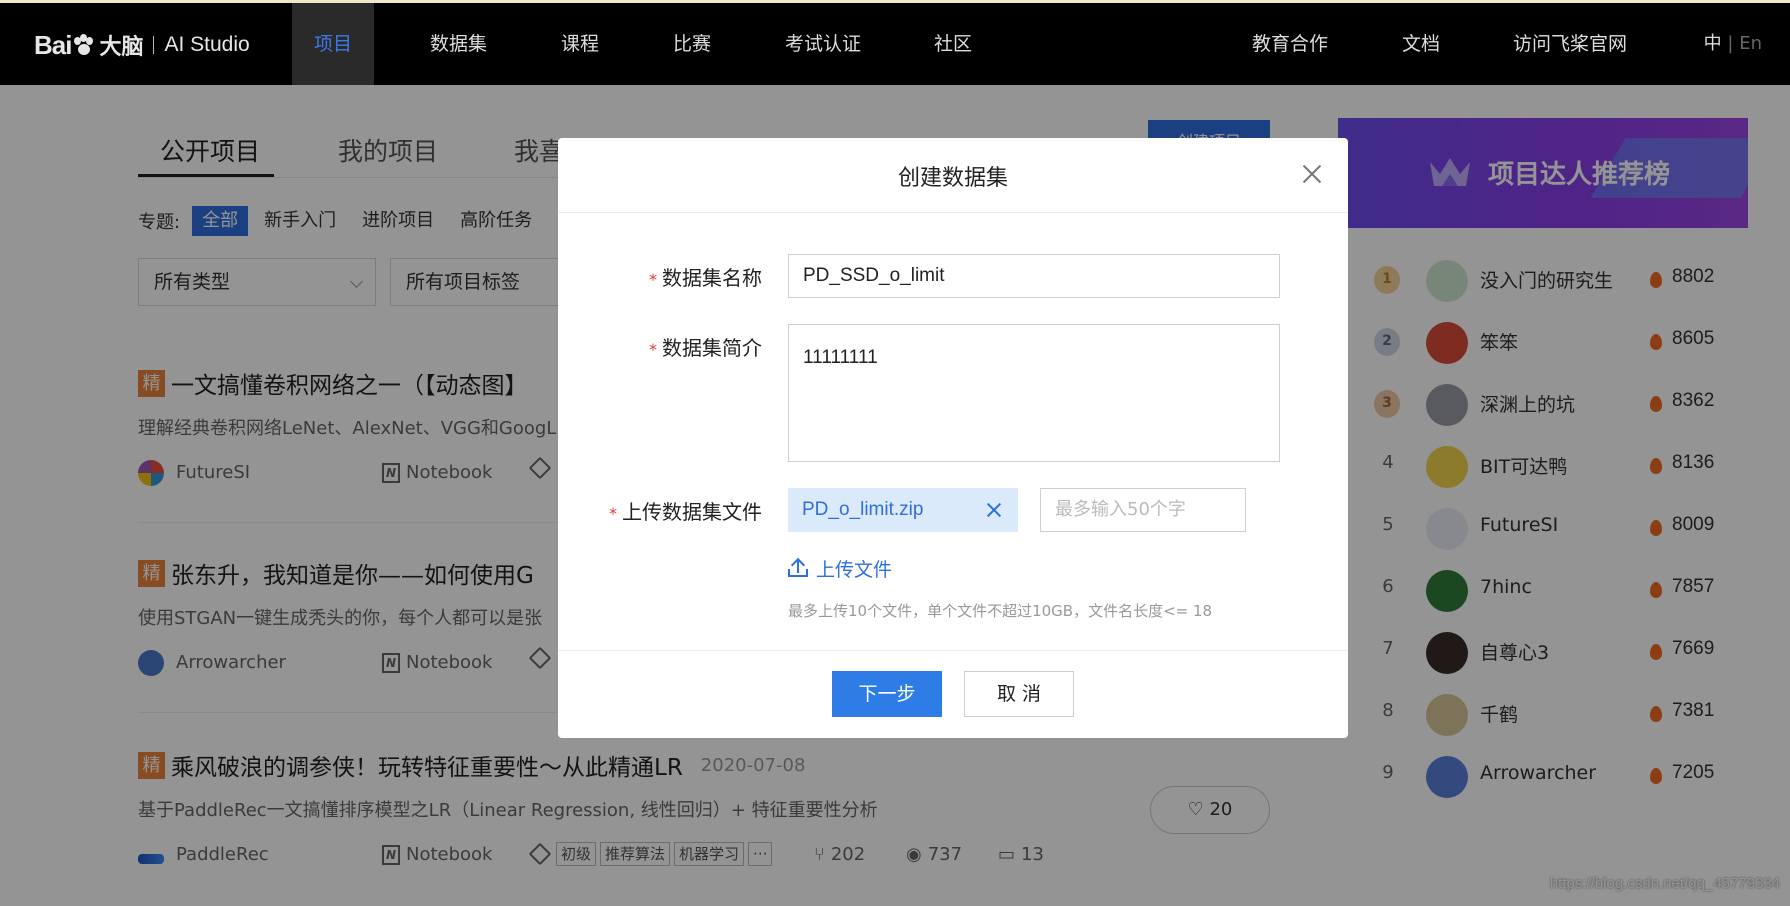 This screenshot has width=1790, height=906. Describe the element at coordinates (333, 44) in the screenshot. I see `nav-item-projects: 项目` at that location.